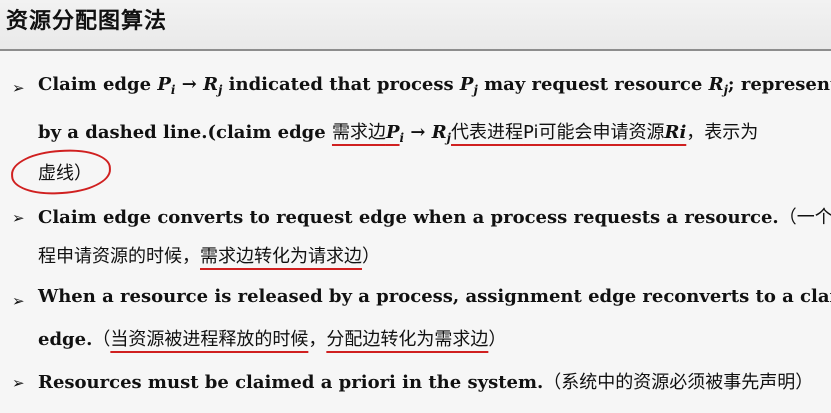 The height and width of the screenshot is (413, 831). I want to click on slide-title: 资源分配图算法, so click(87, 21).